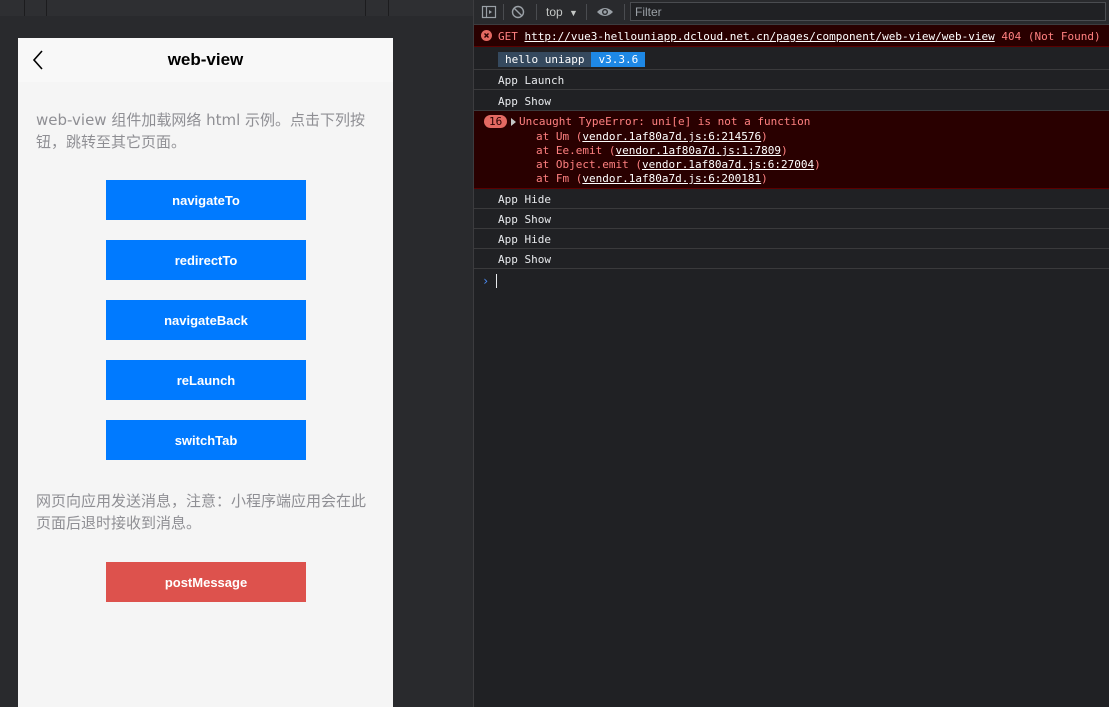  What do you see at coordinates (486, 35) in the screenshot?
I see `error-icon` at bounding box center [486, 35].